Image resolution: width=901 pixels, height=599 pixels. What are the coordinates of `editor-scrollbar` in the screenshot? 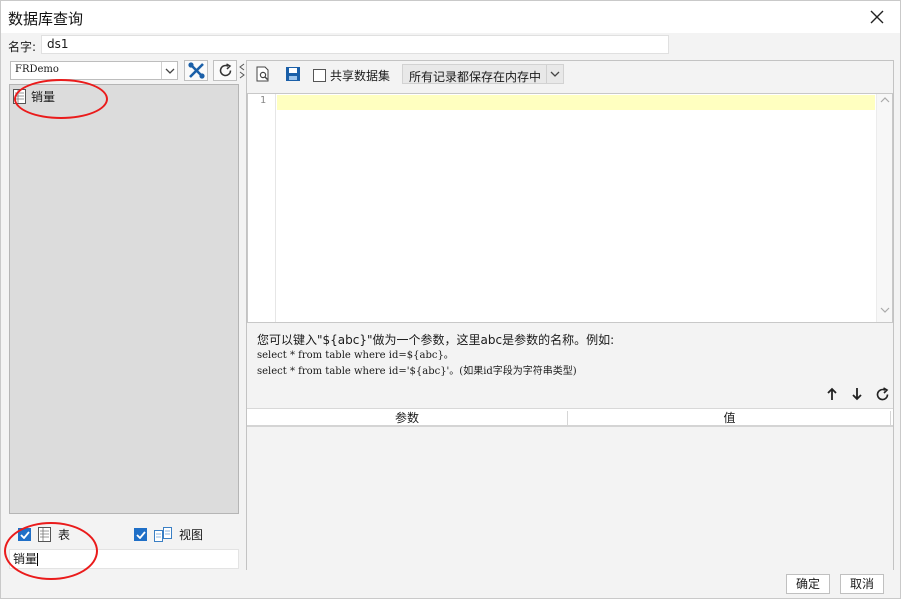 It's located at (884, 208).